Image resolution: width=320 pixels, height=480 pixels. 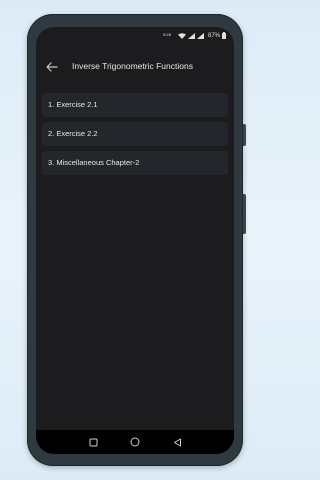 I want to click on circle-icon, so click(x=135, y=442).